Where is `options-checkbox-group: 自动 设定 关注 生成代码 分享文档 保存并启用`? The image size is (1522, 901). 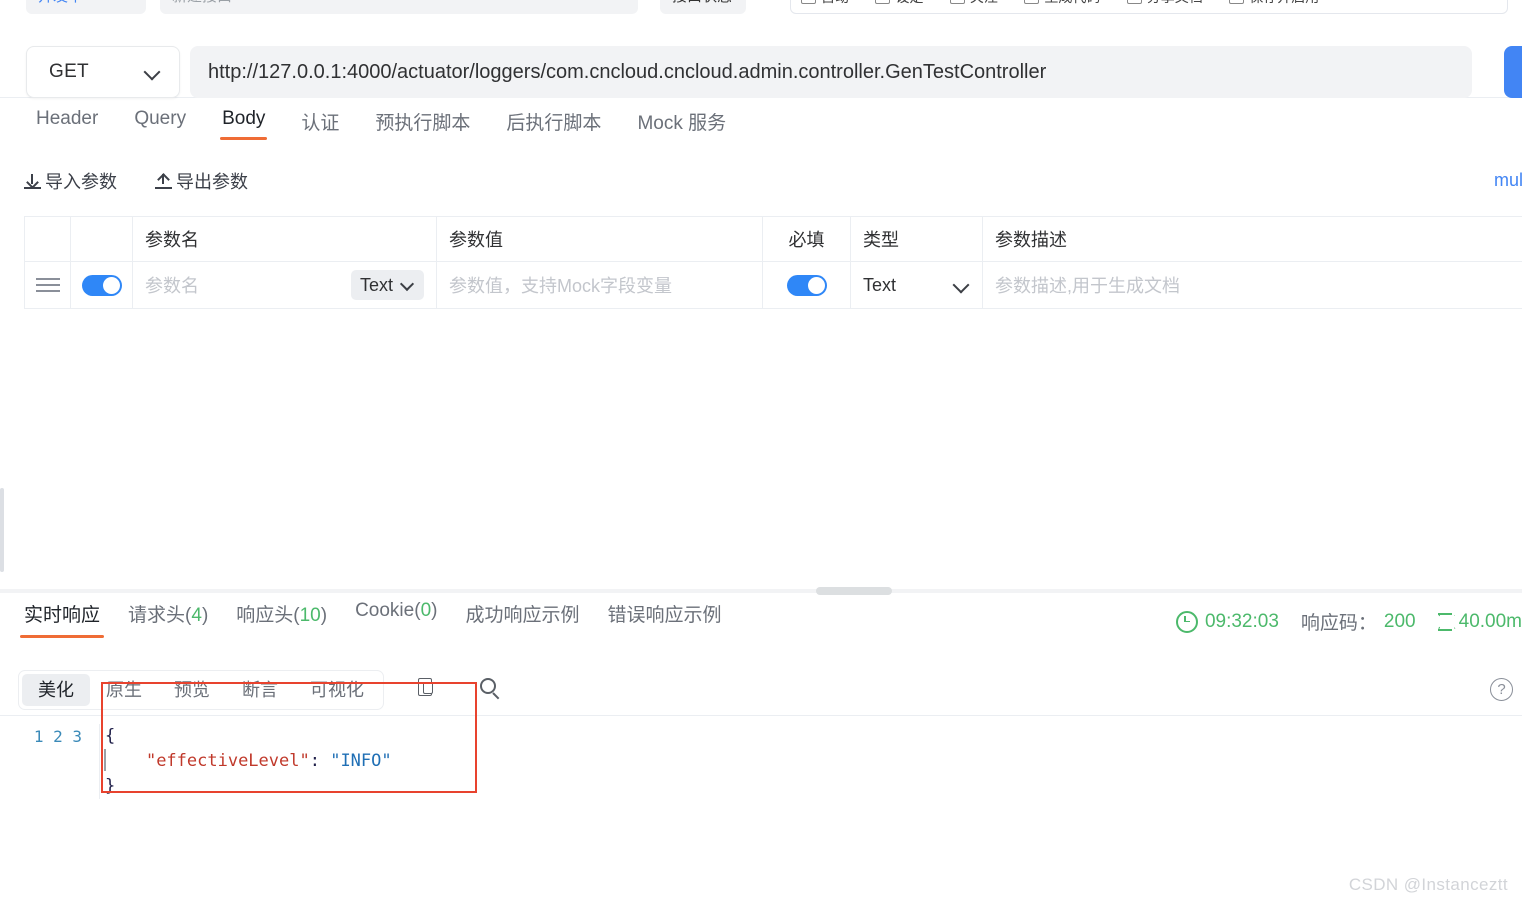 options-checkbox-group: 自动 设定 关注 生成代码 分享文档 保存并启用 is located at coordinates (1149, 7).